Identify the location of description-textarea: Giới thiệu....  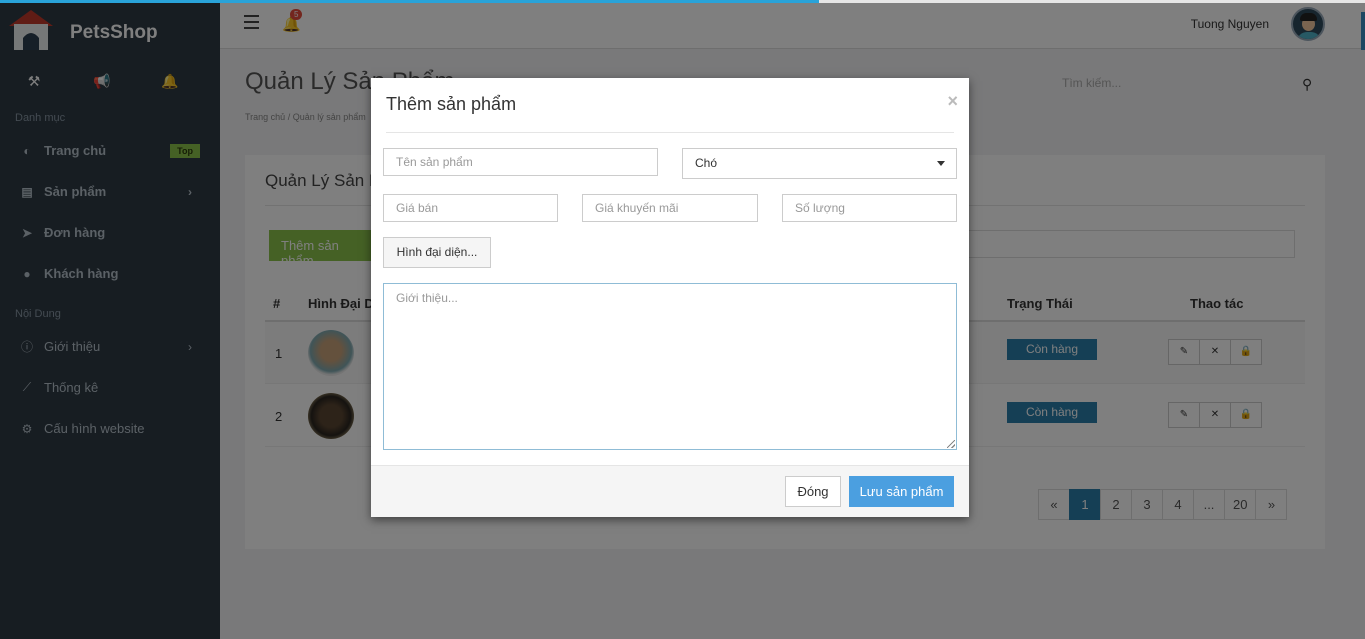
(670, 366).